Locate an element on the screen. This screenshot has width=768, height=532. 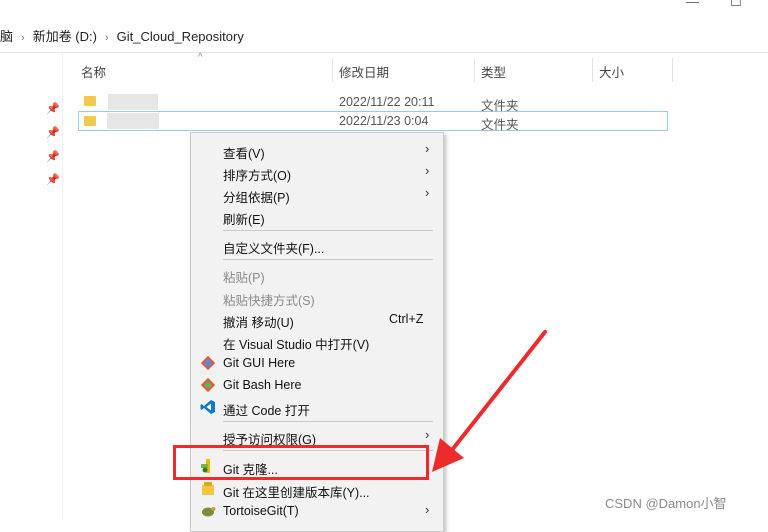
cell-modified: 2022/11/23 0:04 is located at coordinates (384, 121).